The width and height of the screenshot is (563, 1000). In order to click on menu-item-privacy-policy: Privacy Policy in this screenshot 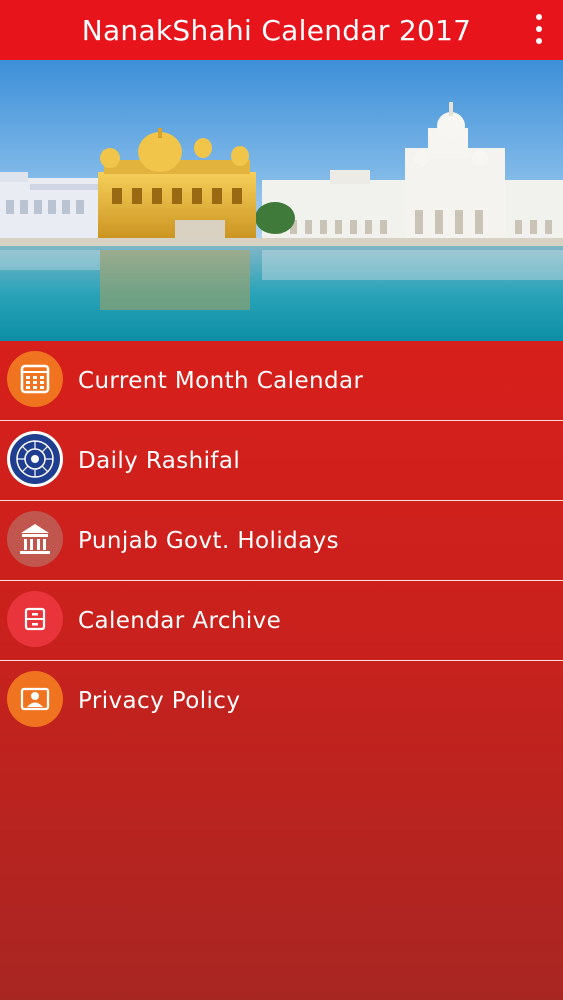, I will do `click(281, 700)`.